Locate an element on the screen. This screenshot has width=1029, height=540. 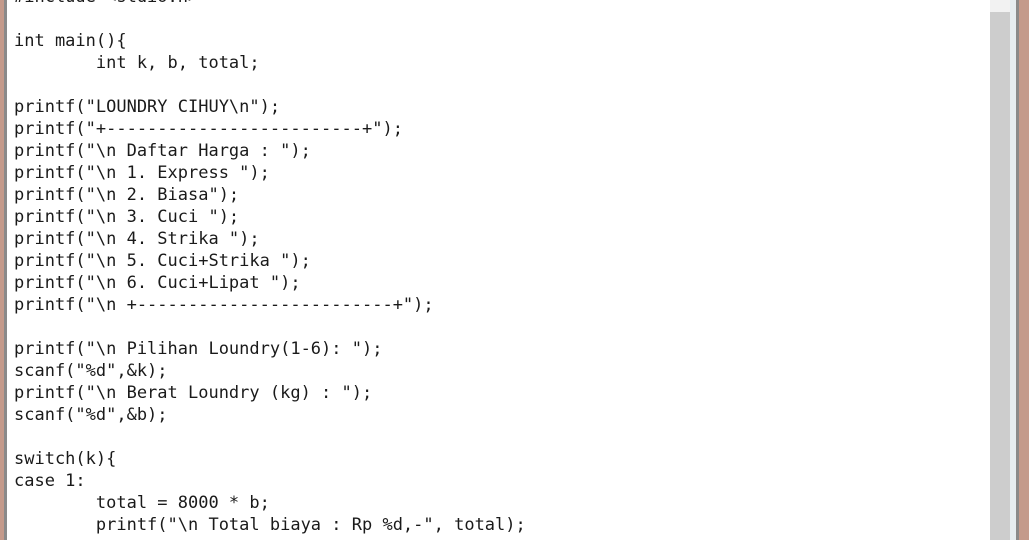
code-line: printf("+-------------------------+"); is located at coordinates (270, 129).